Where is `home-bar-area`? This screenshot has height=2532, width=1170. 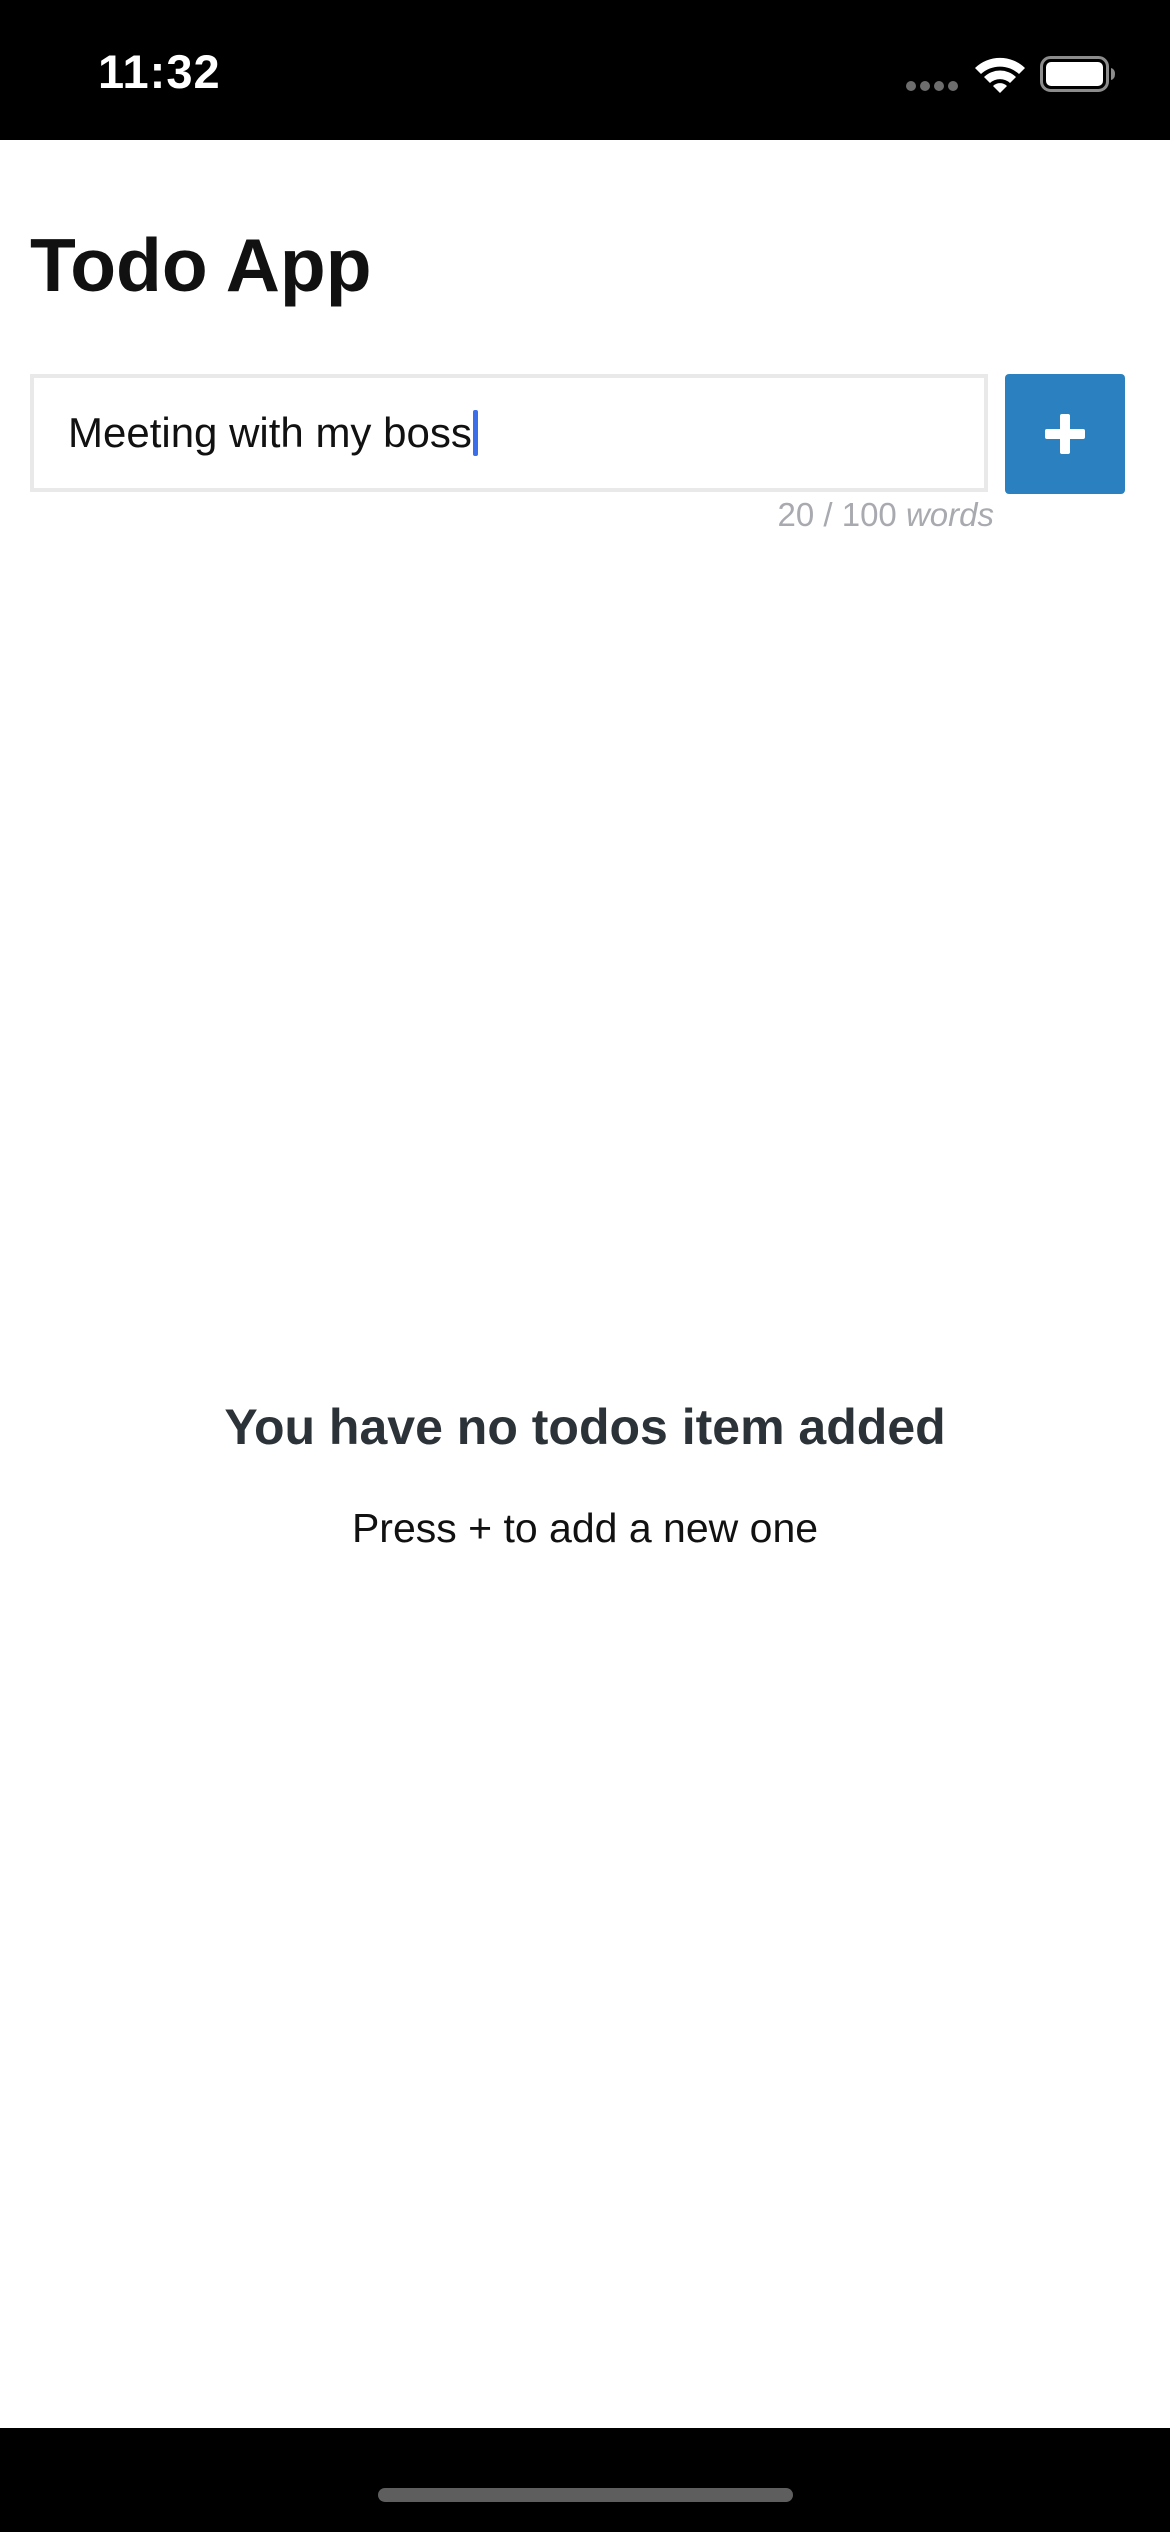
home-bar-area is located at coordinates (585, 2480).